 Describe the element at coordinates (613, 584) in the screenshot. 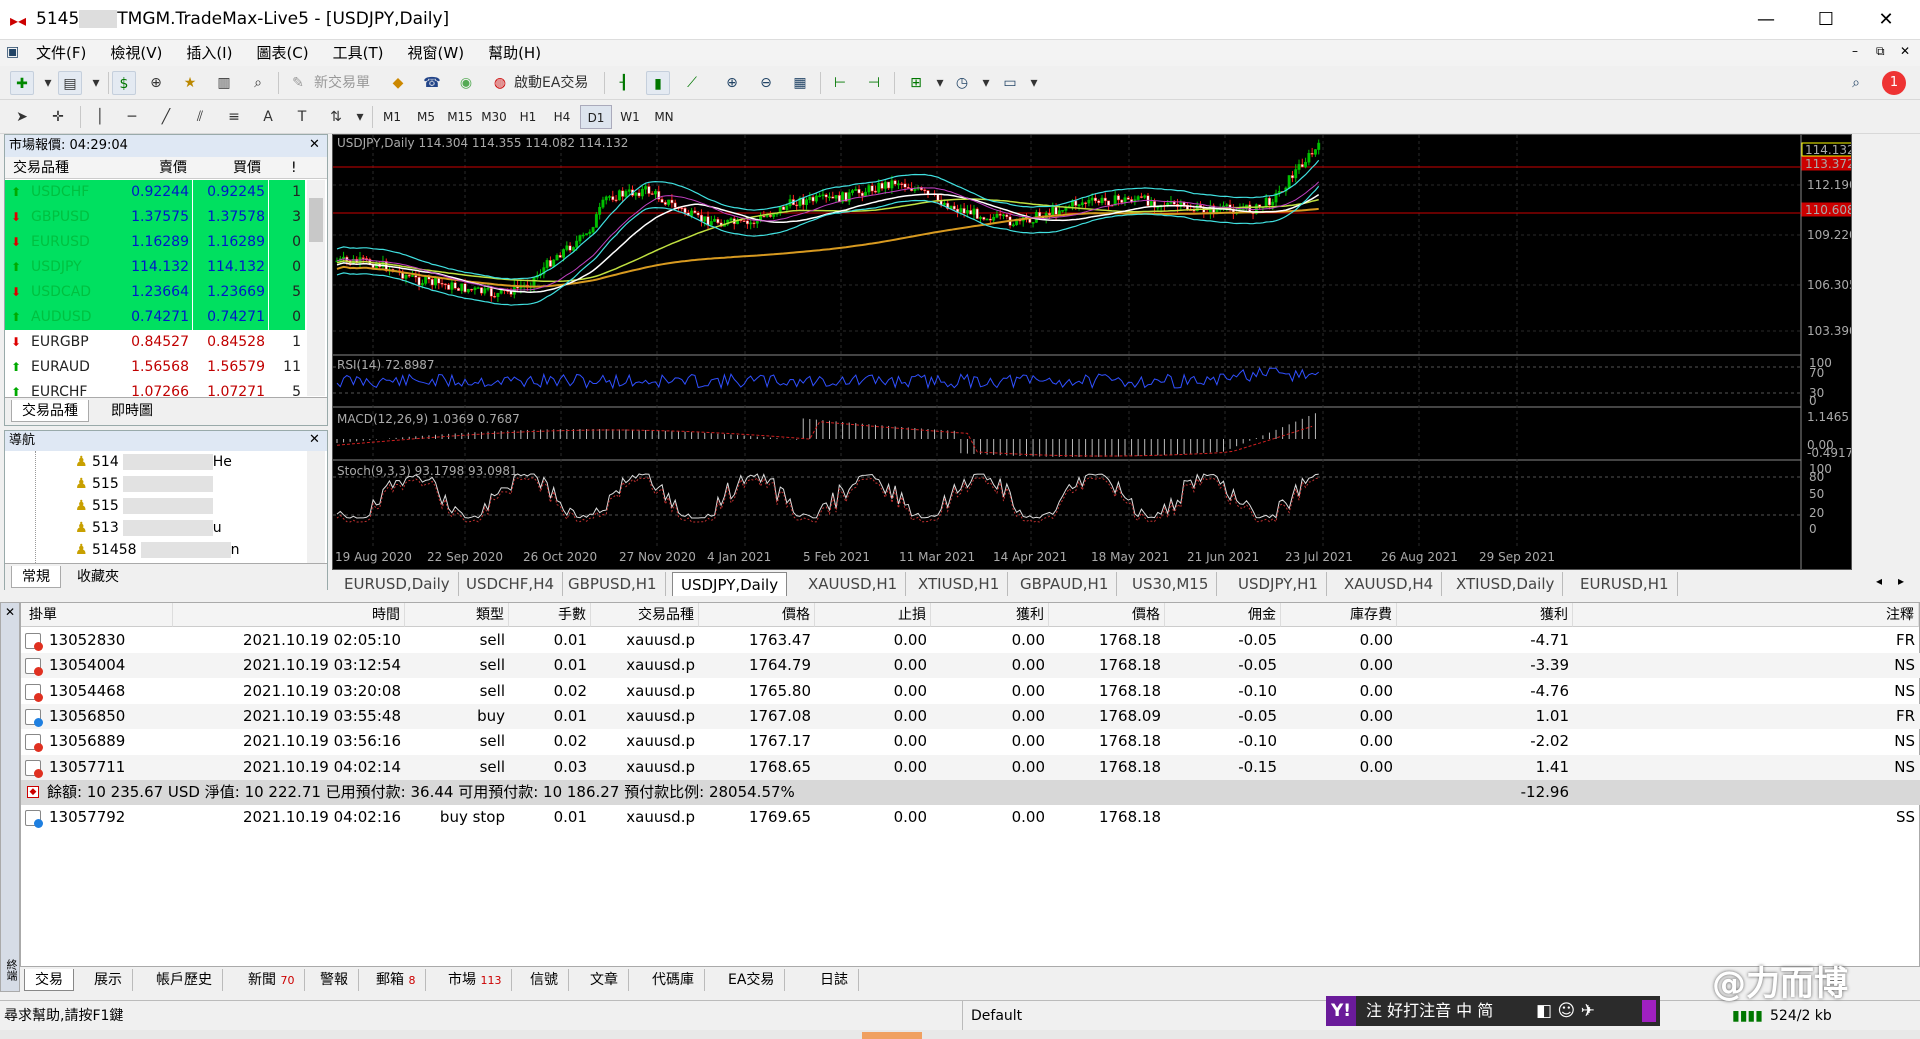

I see `chart-tab: GBPUSD,H1` at that location.